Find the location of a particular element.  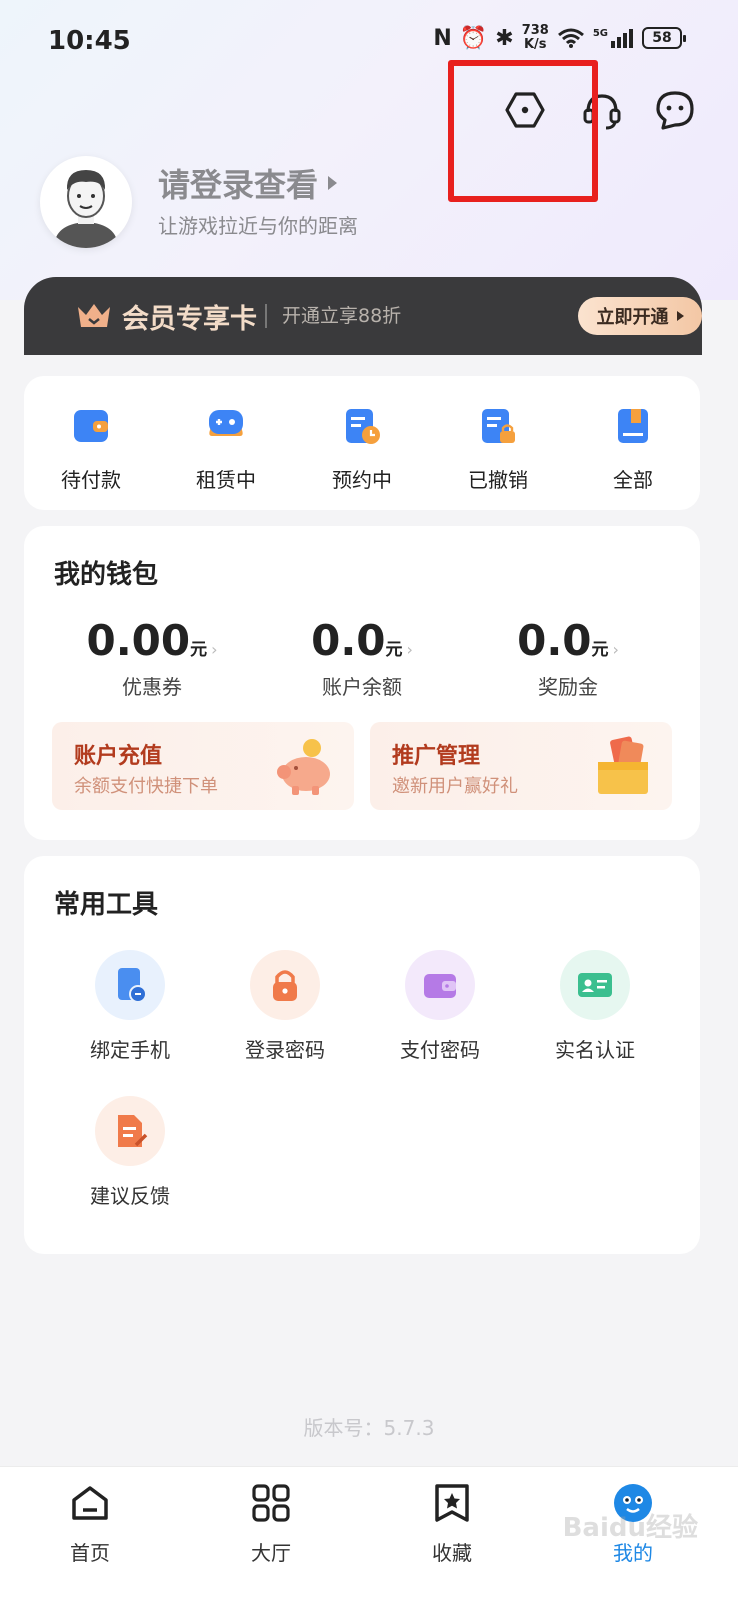

message-icon is located at coordinates (675, 110).